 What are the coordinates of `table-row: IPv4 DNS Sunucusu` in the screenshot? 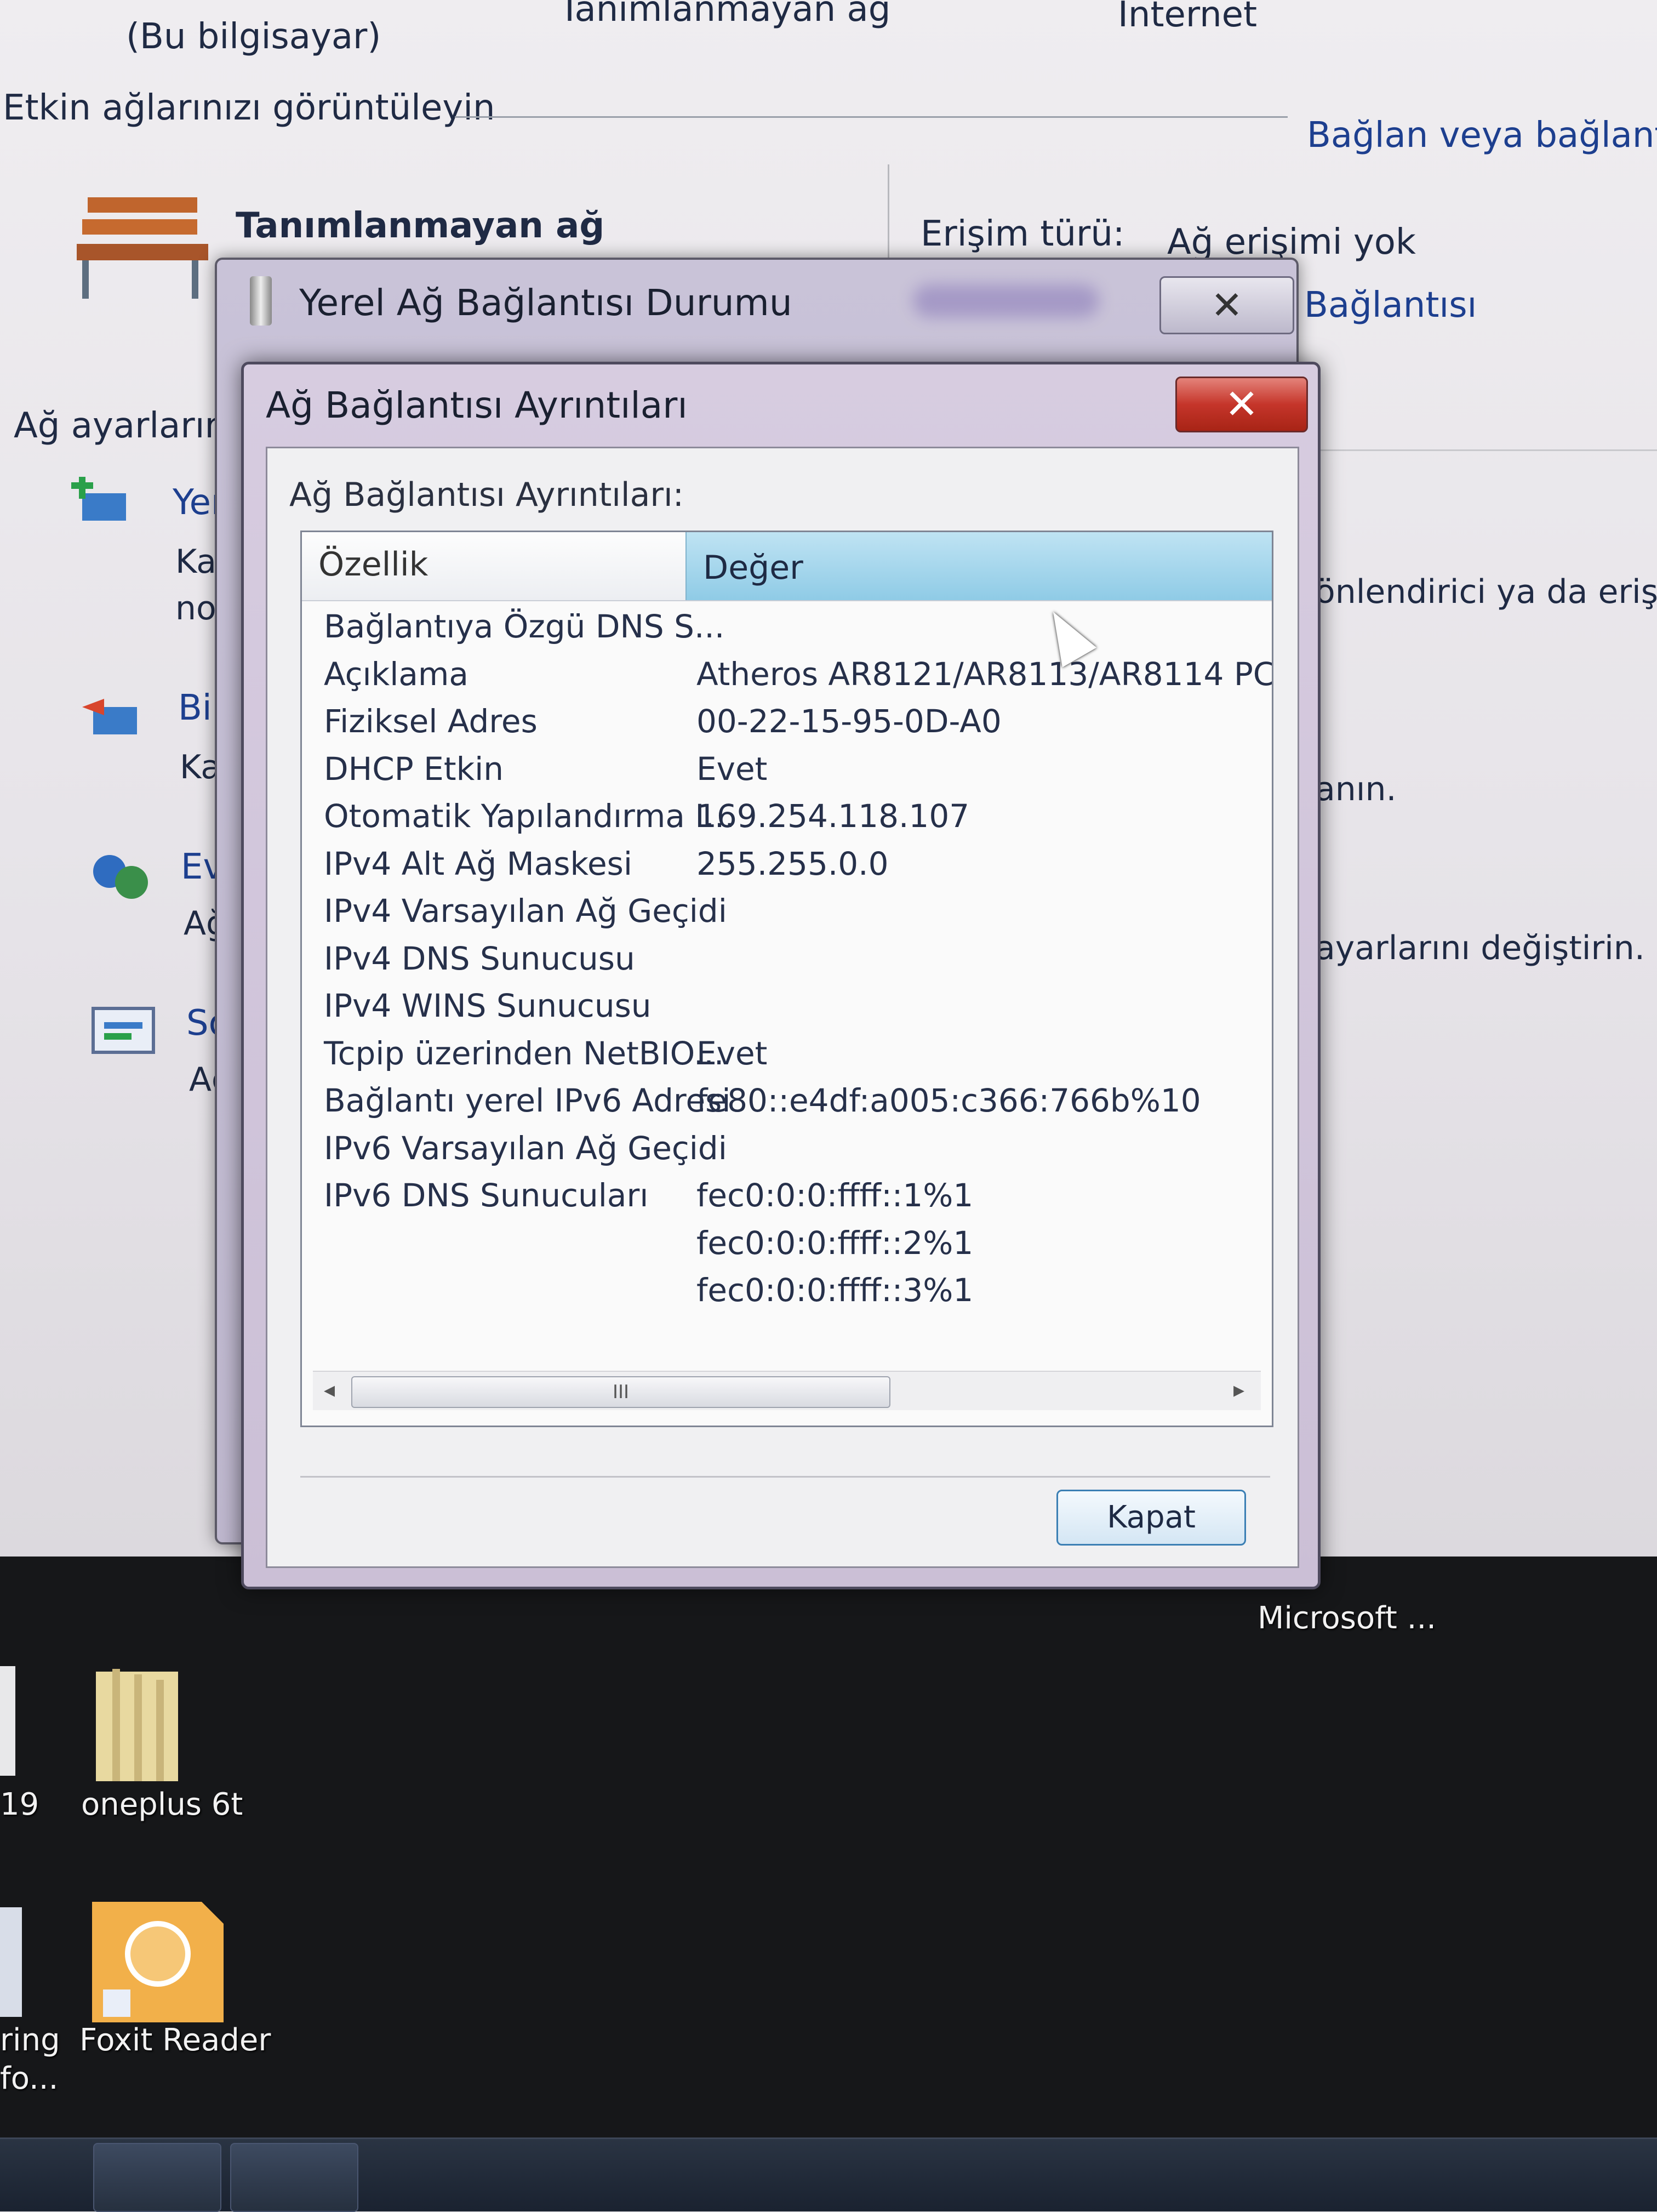 It's located at (787, 958).